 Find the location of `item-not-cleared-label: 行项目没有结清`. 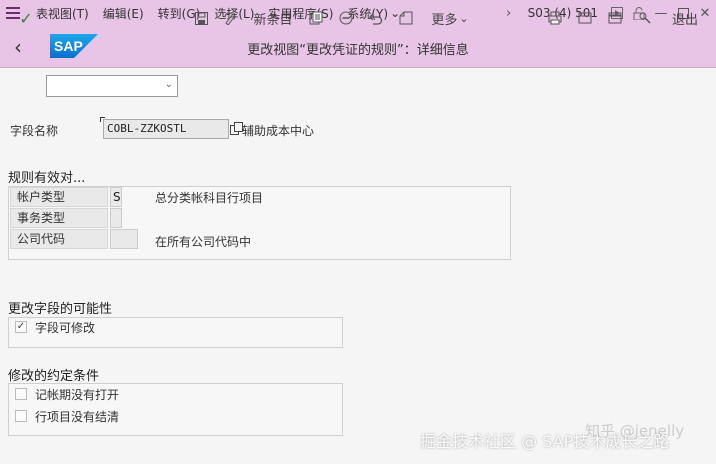

item-not-cleared-label: 行项目没有结清 is located at coordinates (77, 417).